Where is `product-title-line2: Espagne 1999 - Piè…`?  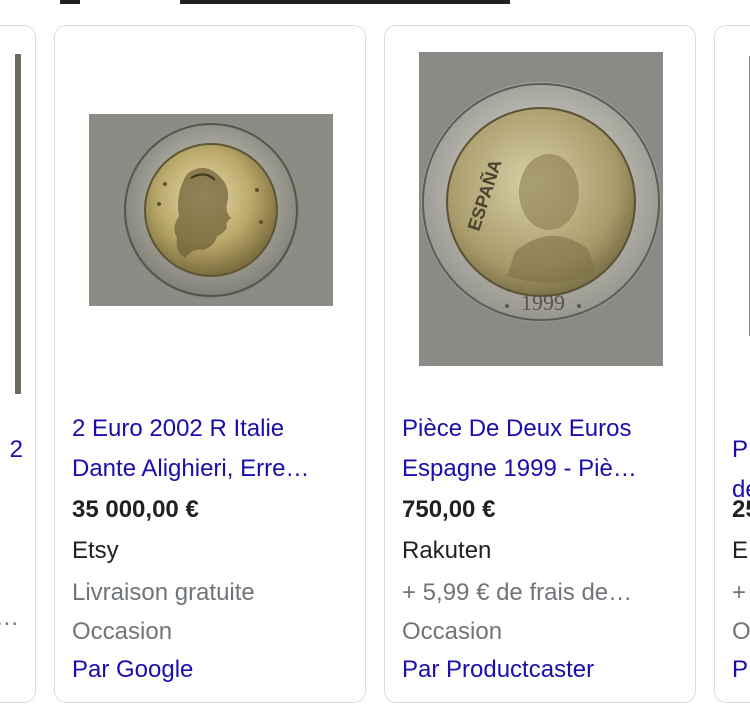
product-title-line2: Espagne 1999 - Piè… is located at coordinates (541, 469).